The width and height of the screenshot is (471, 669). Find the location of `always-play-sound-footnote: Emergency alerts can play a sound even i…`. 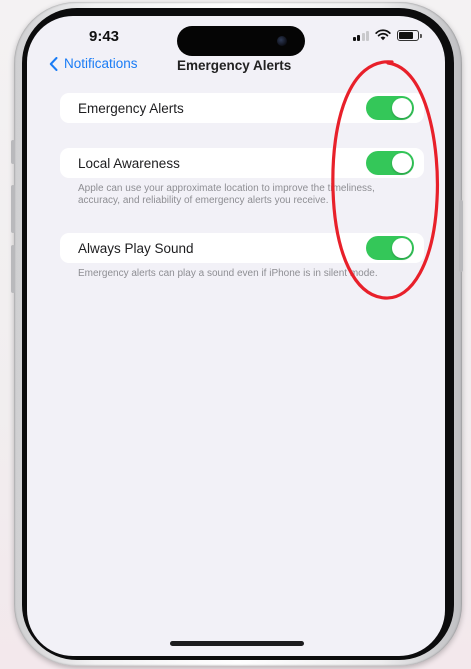

always-play-sound-footnote: Emergency alerts can play a sound even i… is located at coordinates (228, 273).